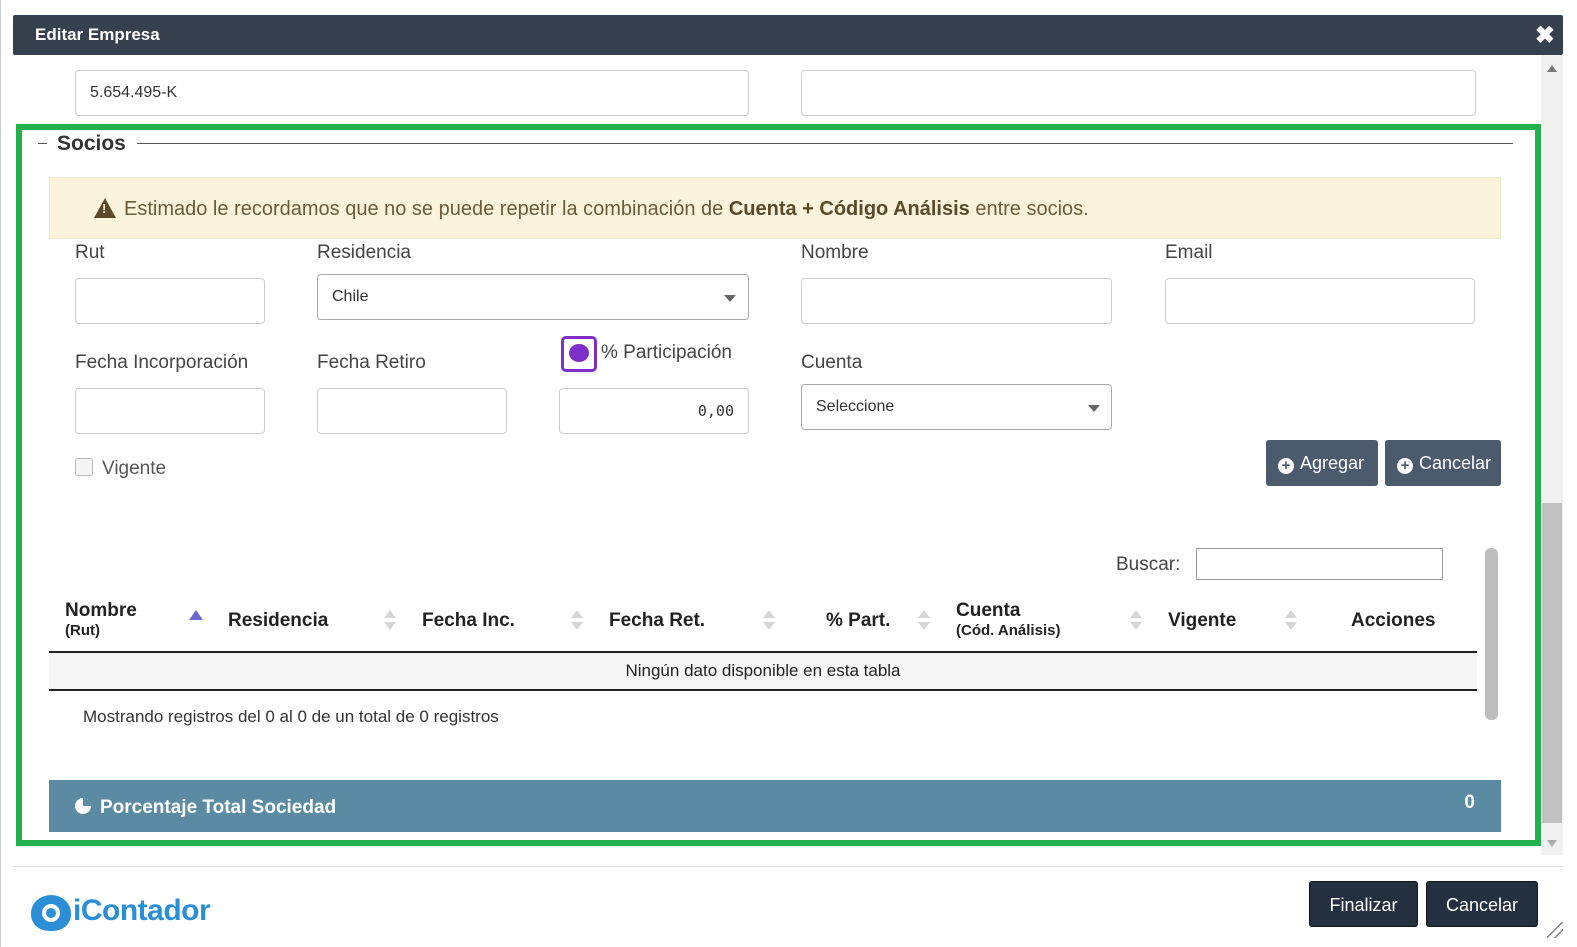 The image size is (1577, 947). What do you see at coordinates (855, 406) in the screenshot?
I see `cuenta-selected-value: Seleccione` at bounding box center [855, 406].